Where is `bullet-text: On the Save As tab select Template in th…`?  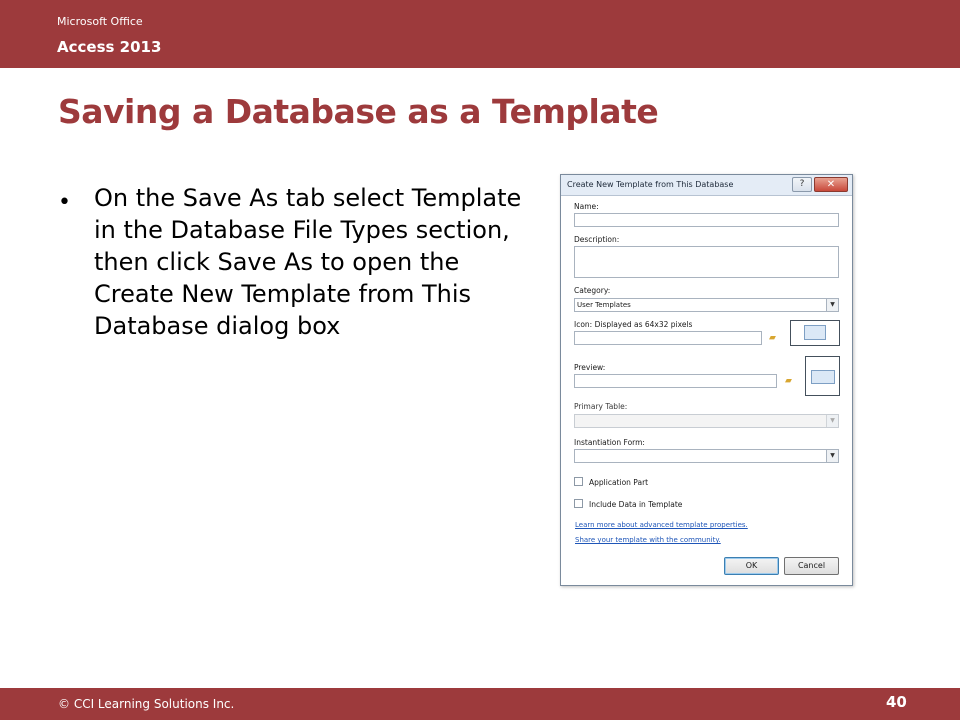 bullet-text: On the Save As tab select Template in th… is located at coordinates (308, 262).